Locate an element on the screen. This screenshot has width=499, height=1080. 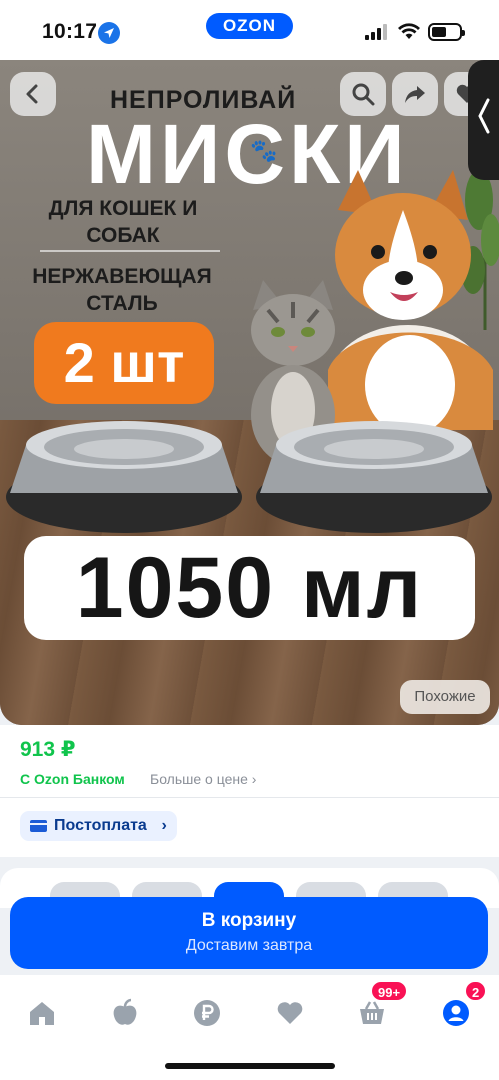
hero-material: НЕРЖАВЕЮЩАЯ СТАЛЬ is located at coordinates (122, 290).